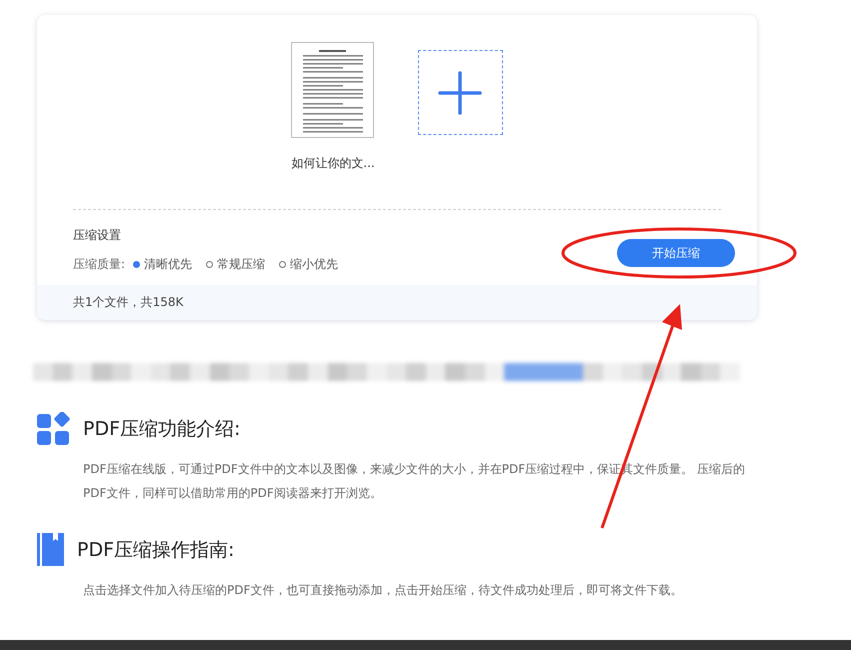 The width and height of the screenshot is (851, 650). What do you see at coordinates (332, 90) in the screenshot?
I see `document-thumbnail` at bounding box center [332, 90].